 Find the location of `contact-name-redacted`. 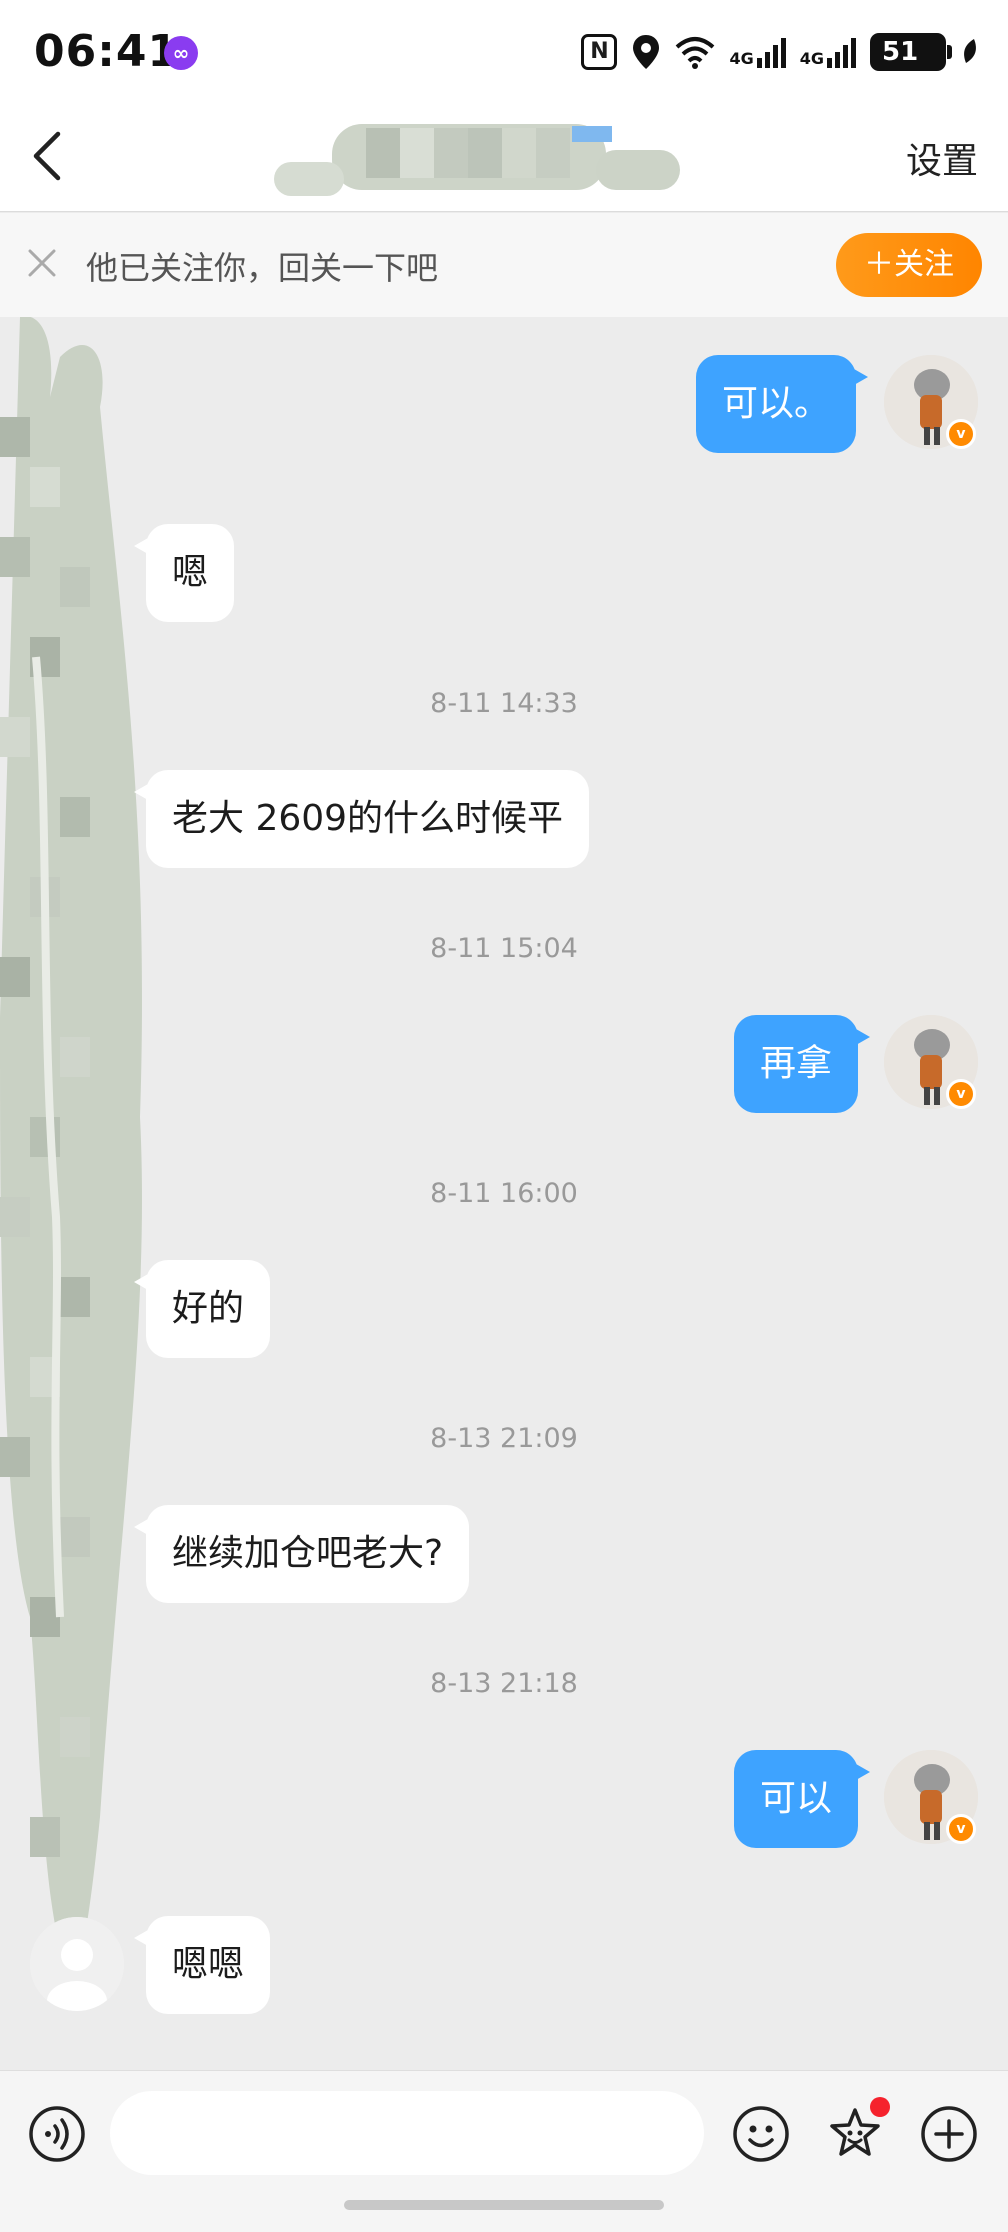

contact-name-redacted is located at coordinates (477, 160).